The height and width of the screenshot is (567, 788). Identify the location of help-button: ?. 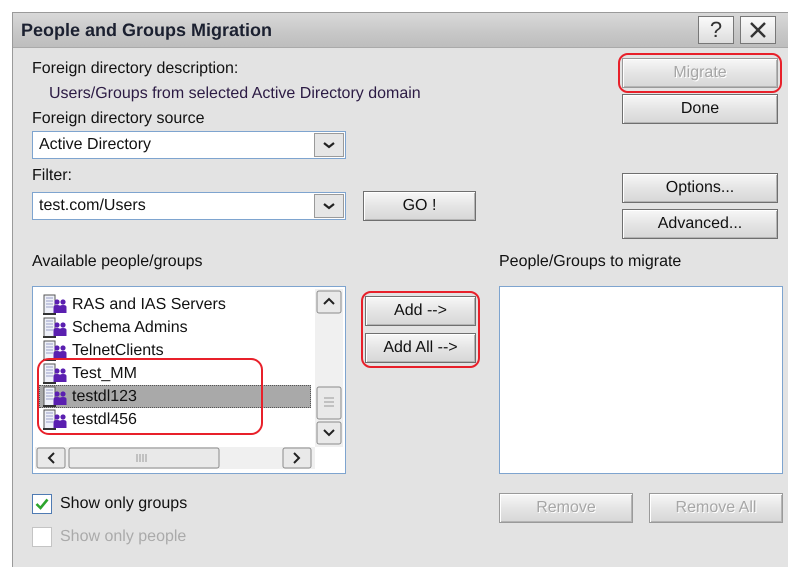
(716, 30).